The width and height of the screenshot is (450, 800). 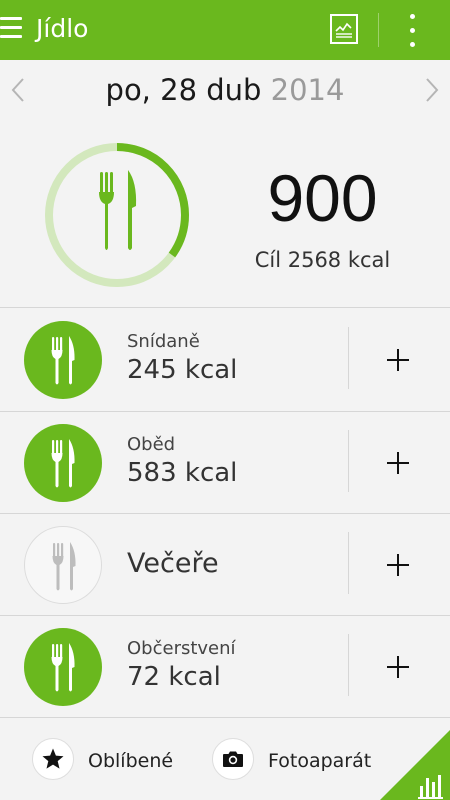 I want to click on meal-kcal: 245 kcal, so click(x=182, y=370).